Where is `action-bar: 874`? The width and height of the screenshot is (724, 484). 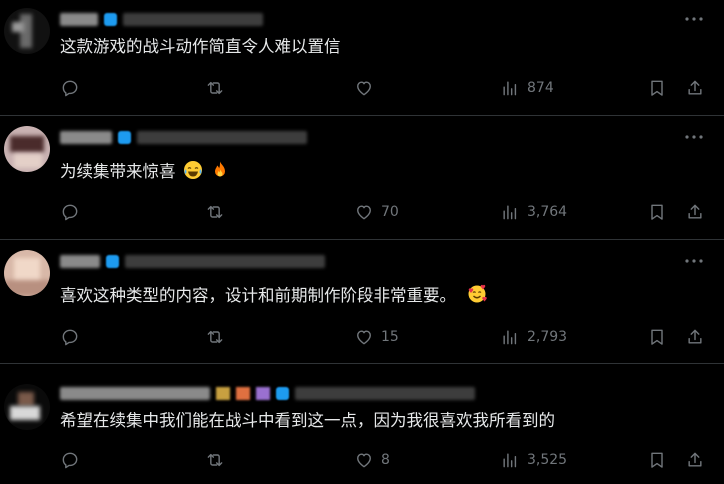
action-bar: 874 is located at coordinates (385, 88).